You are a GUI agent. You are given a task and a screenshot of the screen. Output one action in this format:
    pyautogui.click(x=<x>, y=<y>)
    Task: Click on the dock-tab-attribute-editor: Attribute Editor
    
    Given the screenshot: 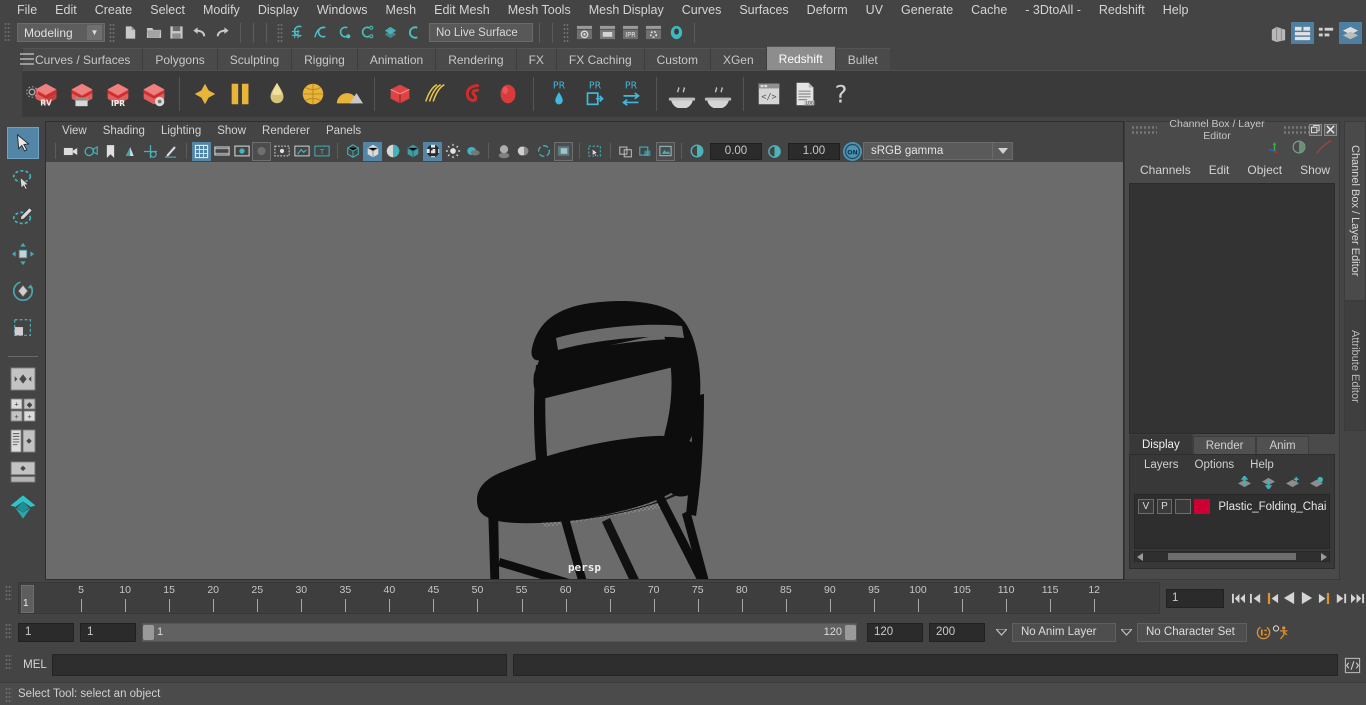 What is the action you would take?
    pyautogui.click(x=1355, y=366)
    